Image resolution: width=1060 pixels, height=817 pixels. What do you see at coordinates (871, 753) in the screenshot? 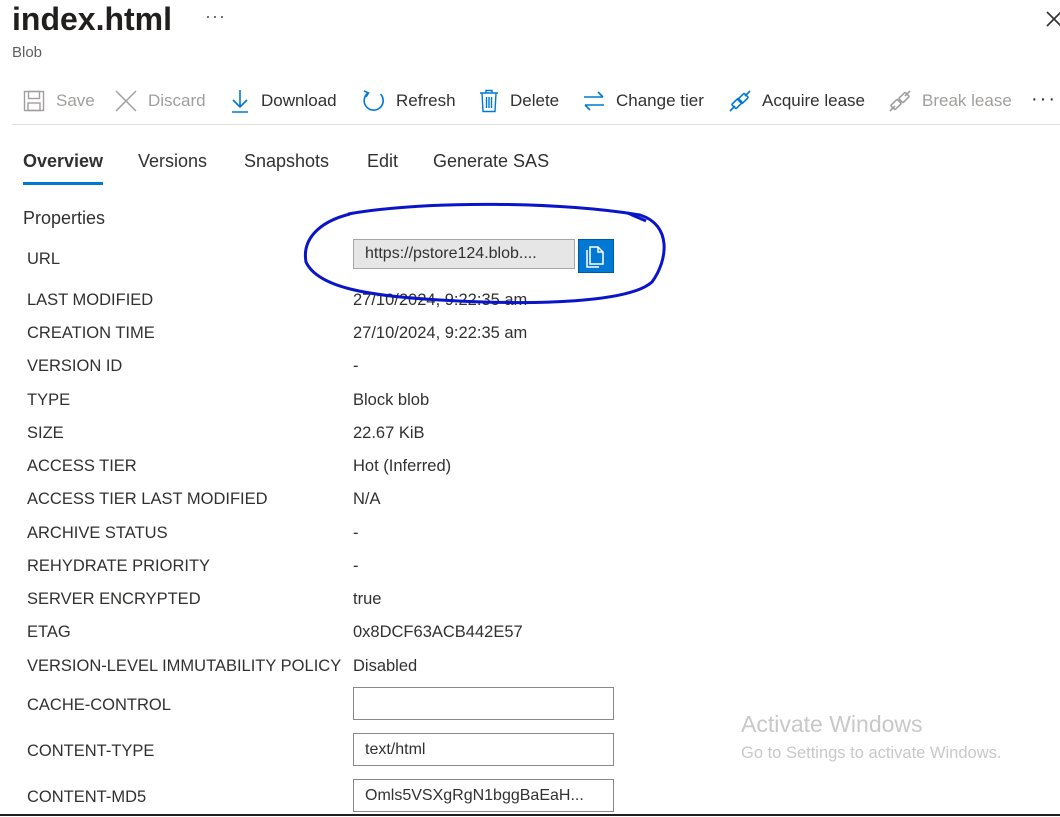
I see `activate-windows-hint: Go to Settings to activate Windows.` at bounding box center [871, 753].